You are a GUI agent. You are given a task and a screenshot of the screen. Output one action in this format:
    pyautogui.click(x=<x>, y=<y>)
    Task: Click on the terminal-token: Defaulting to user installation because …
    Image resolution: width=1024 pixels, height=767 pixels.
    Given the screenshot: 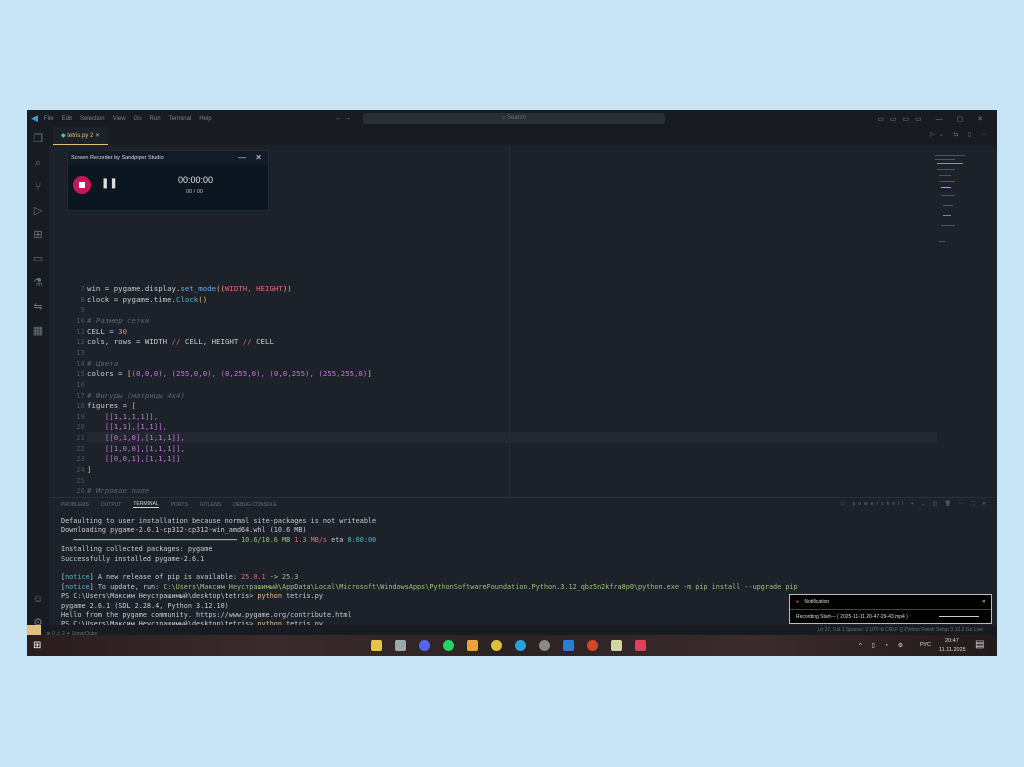 What is the action you would take?
    pyautogui.click(x=219, y=521)
    